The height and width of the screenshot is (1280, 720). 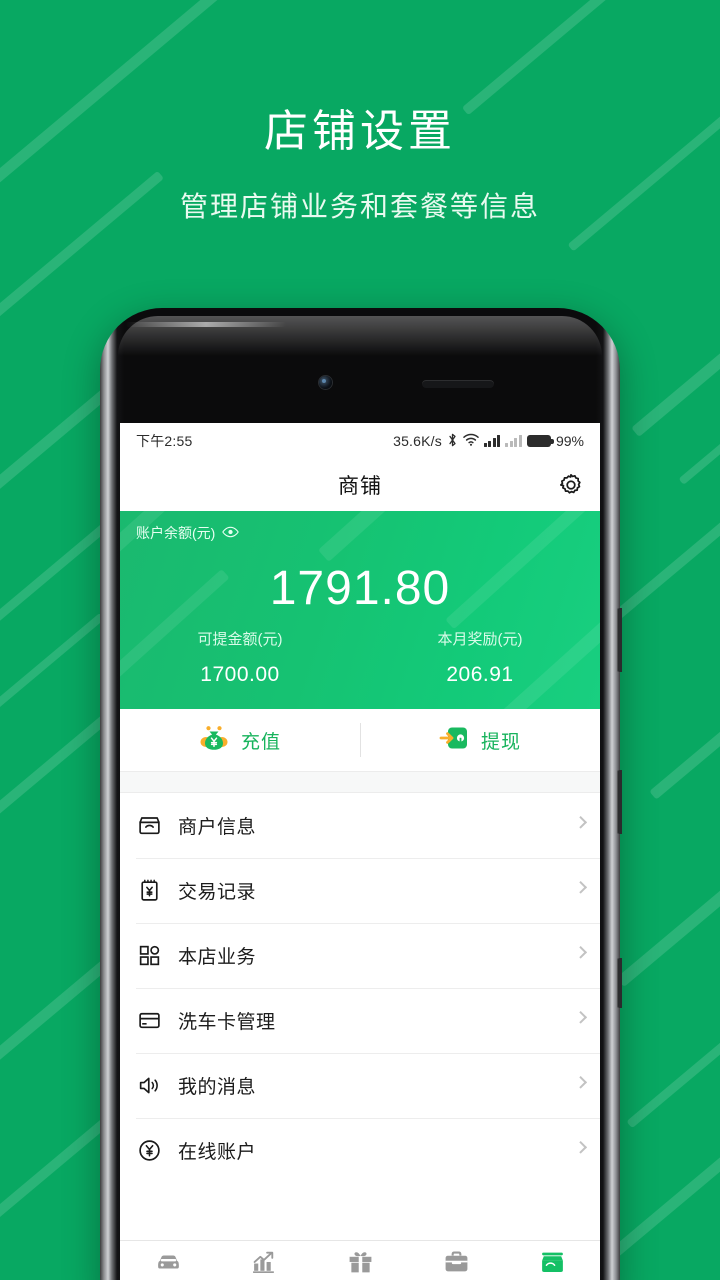 What do you see at coordinates (217, 1087) in the screenshot?
I see `menu-label: 我的消息` at bounding box center [217, 1087].